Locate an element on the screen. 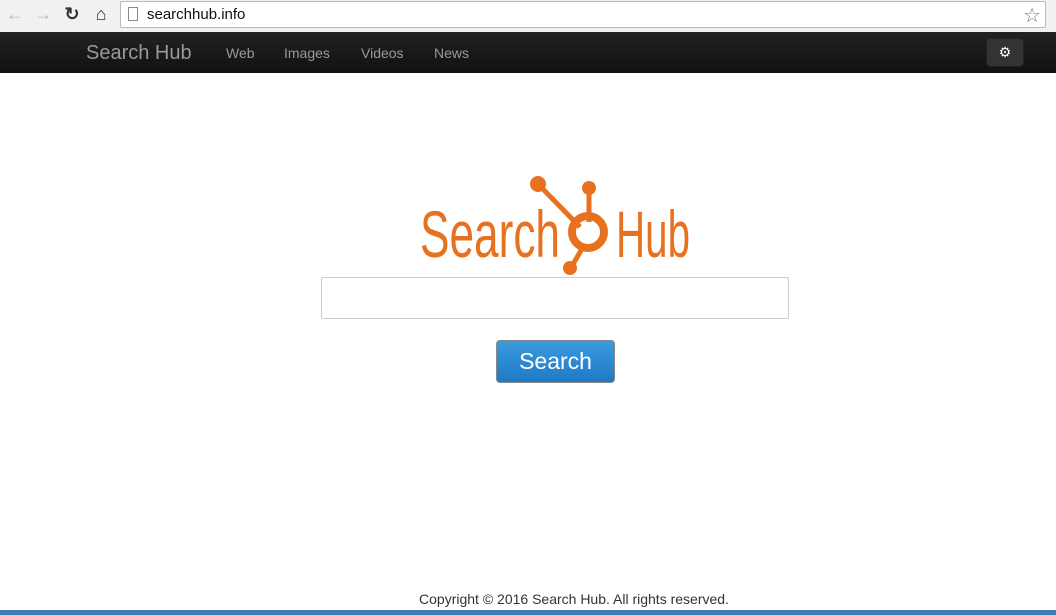  forward-icon: → is located at coordinates (43, 14).